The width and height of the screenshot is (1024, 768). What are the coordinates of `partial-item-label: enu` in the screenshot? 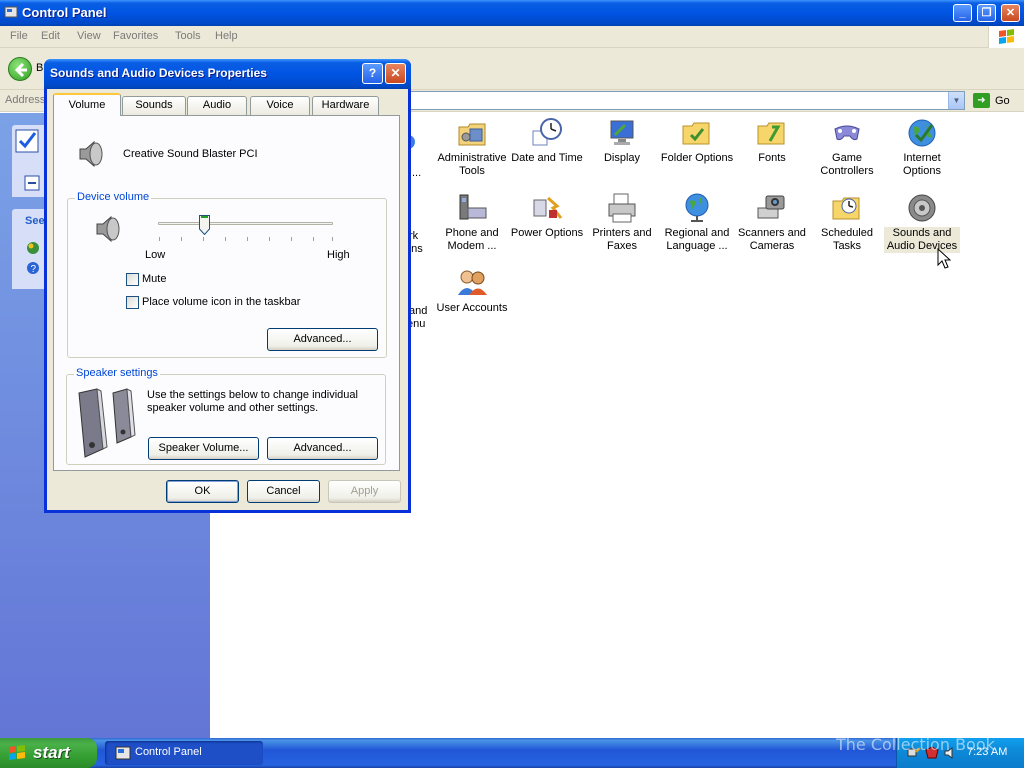 It's located at (416, 324).